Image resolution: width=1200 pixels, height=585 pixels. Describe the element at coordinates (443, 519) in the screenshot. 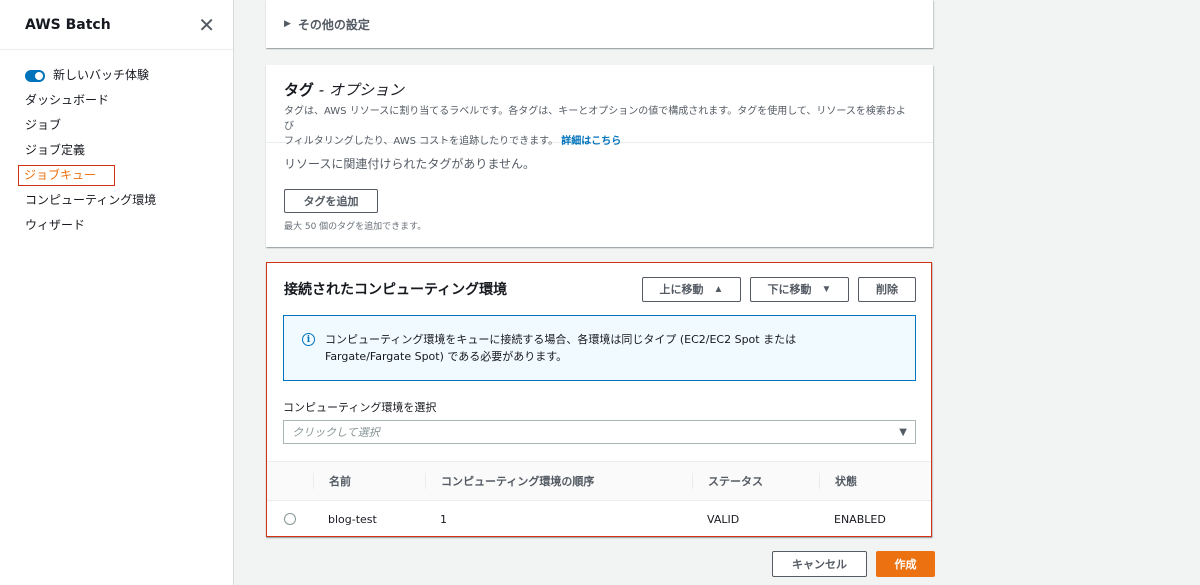

I see `cell-order: 1` at that location.